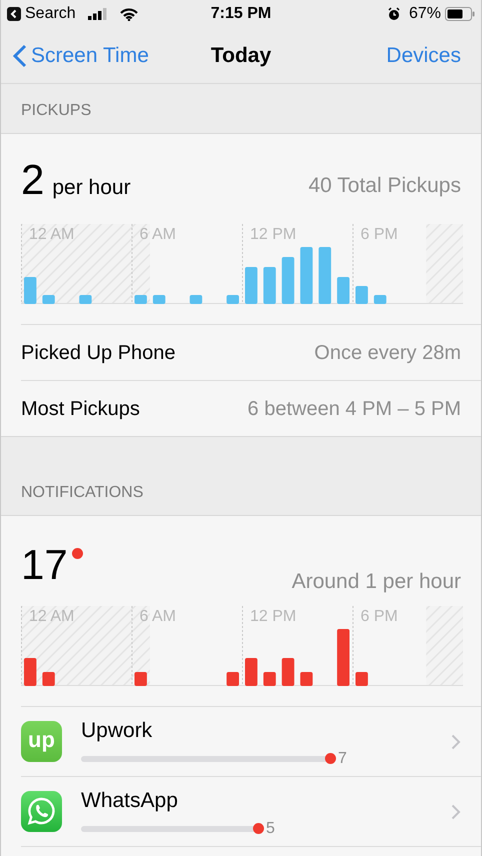 The width and height of the screenshot is (482, 856). I want to click on stat-value: Once every 28m, so click(387, 353).